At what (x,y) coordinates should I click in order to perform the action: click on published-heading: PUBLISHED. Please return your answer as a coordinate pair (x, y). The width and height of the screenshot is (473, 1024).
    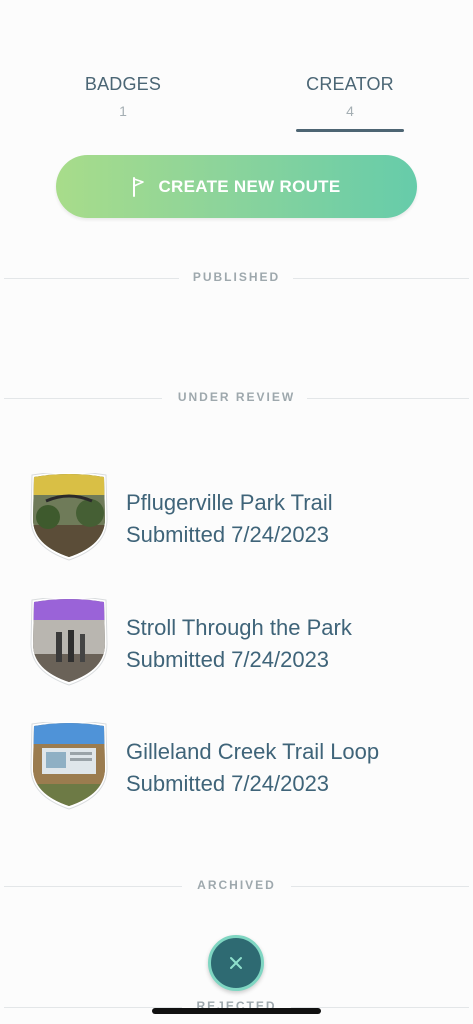
    Looking at the image, I should click on (236, 277).